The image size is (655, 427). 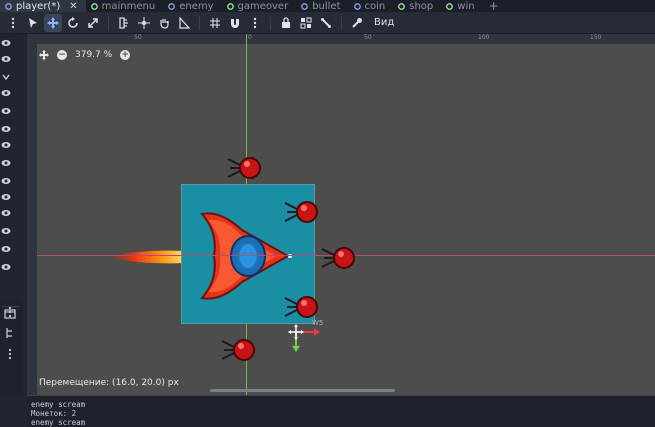 I want to click on window-icon, so click(x=10, y=314).